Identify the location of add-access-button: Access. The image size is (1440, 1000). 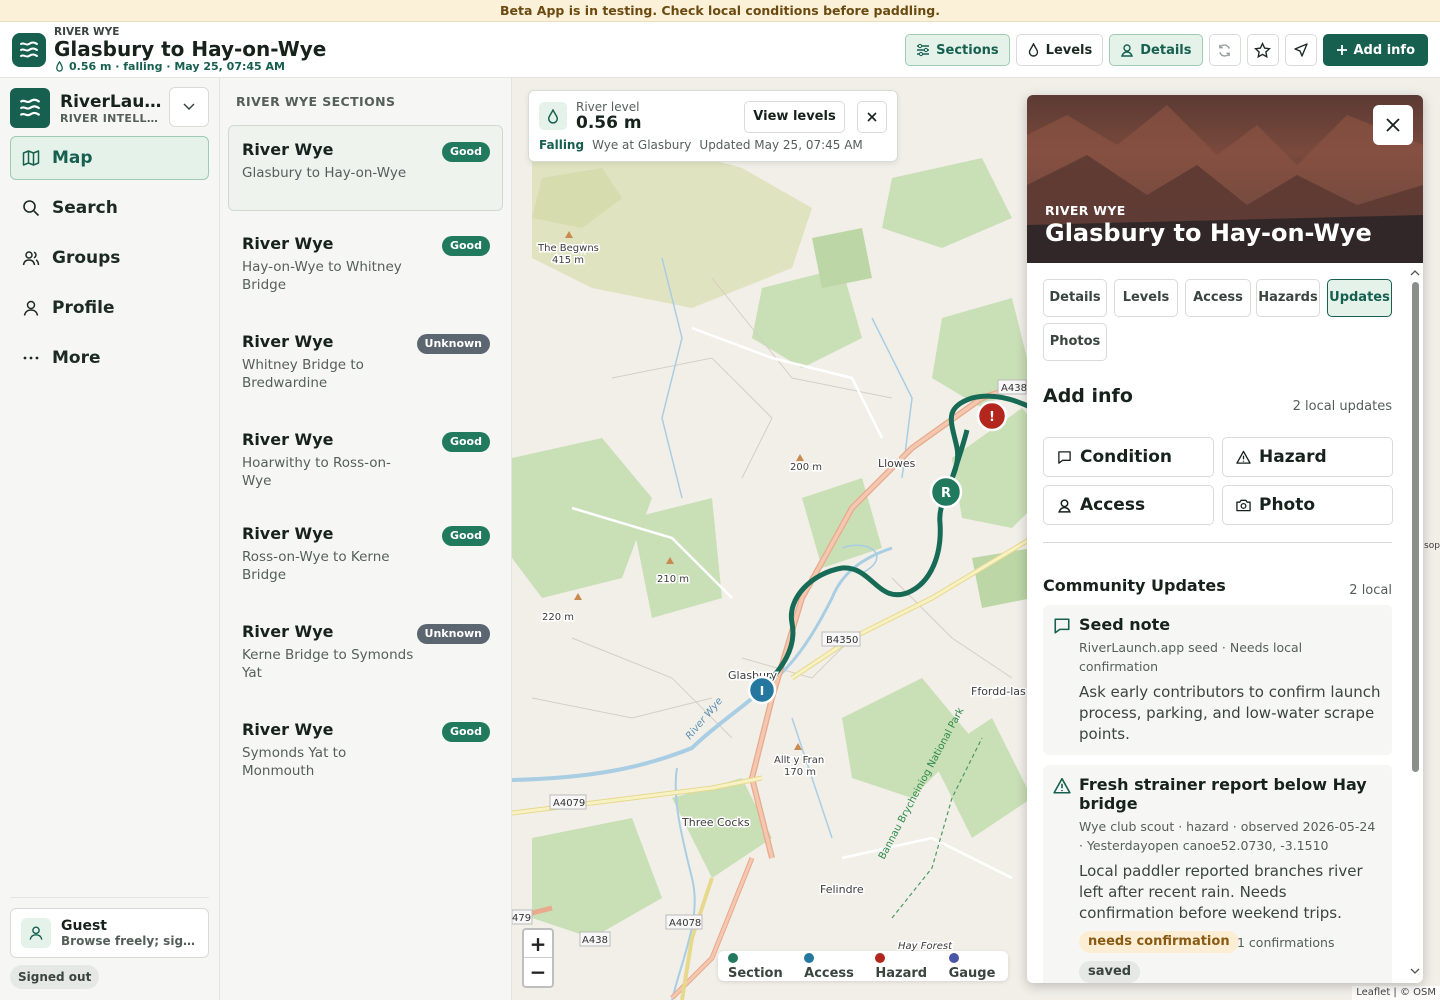
(1128, 505).